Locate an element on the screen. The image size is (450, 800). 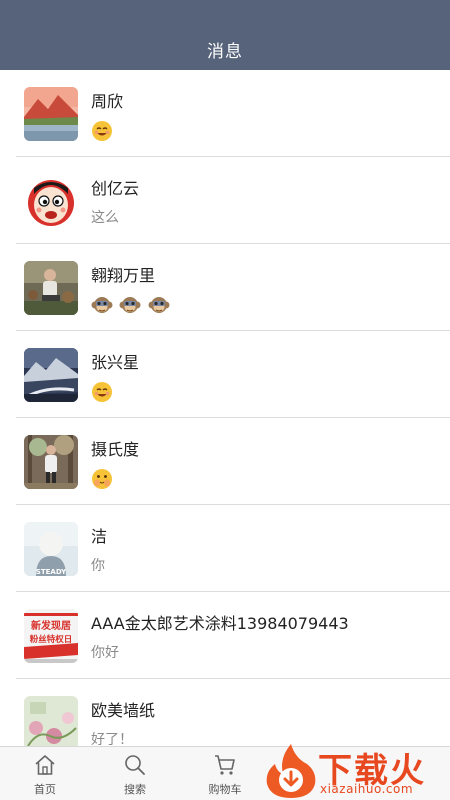
message-preview: 你 is located at coordinates (98, 566).